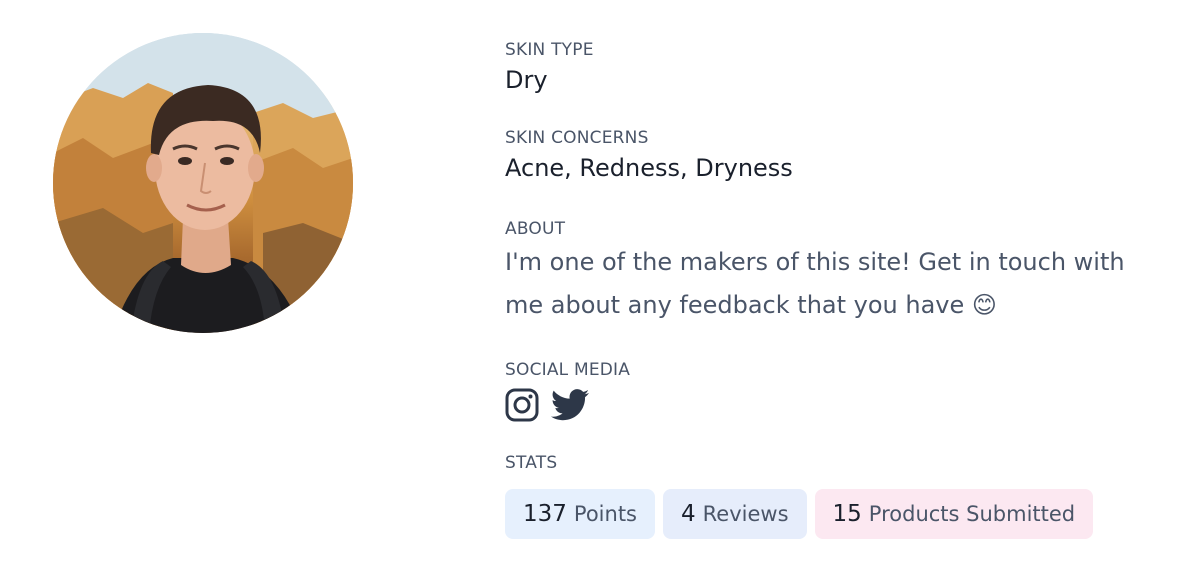 The width and height of the screenshot is (1200, 566). I want to click on skin-type-section: SKIN TYPE Dry, so click(549, 68).